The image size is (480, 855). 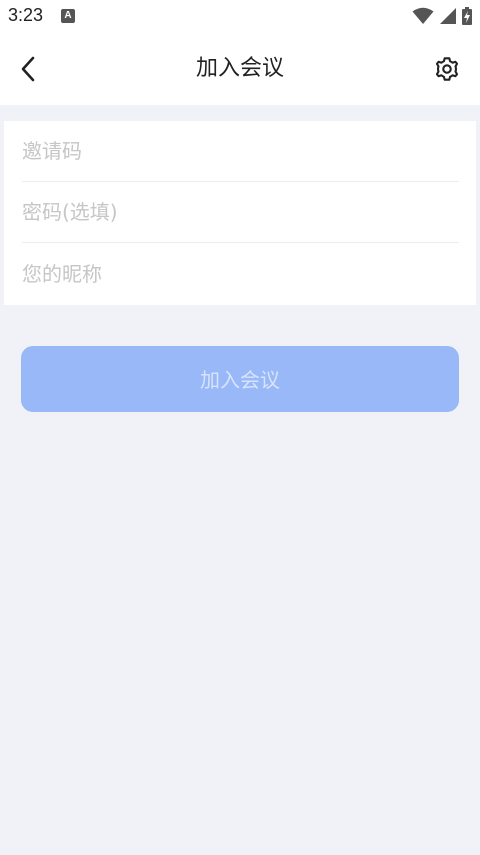 I want to click on page-title: 加入会议, so click(x=239, y=68).